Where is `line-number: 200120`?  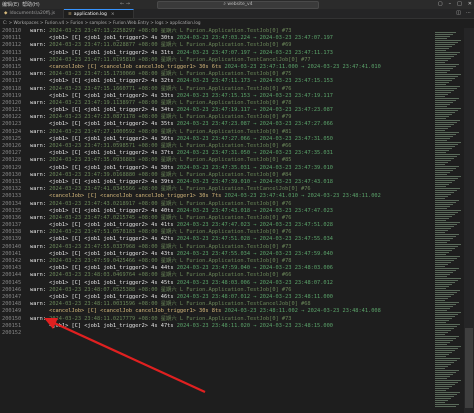 line-number: 200120 is located at coordinates (12, 102).